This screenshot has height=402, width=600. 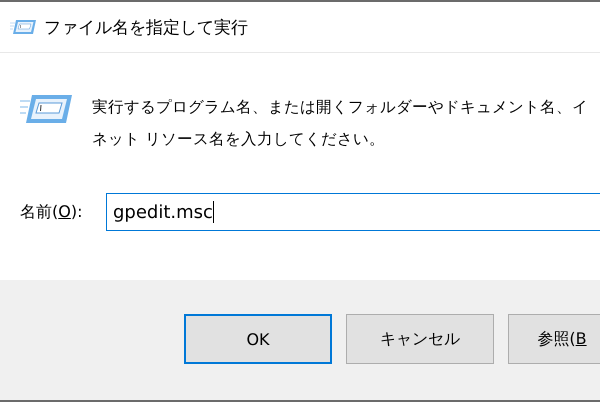 What do you see at coordinates (353, 212) in the screenshot?
I see `name-input-field: gpedit.msc` at bounding box center [353, 212].